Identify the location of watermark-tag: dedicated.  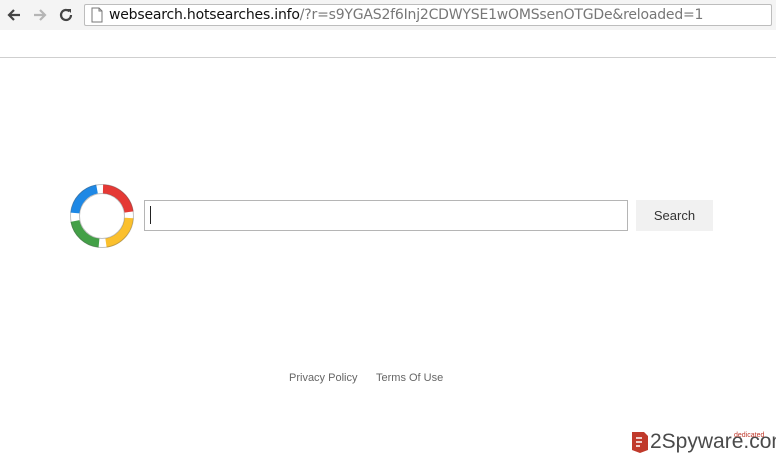
(749, 435).